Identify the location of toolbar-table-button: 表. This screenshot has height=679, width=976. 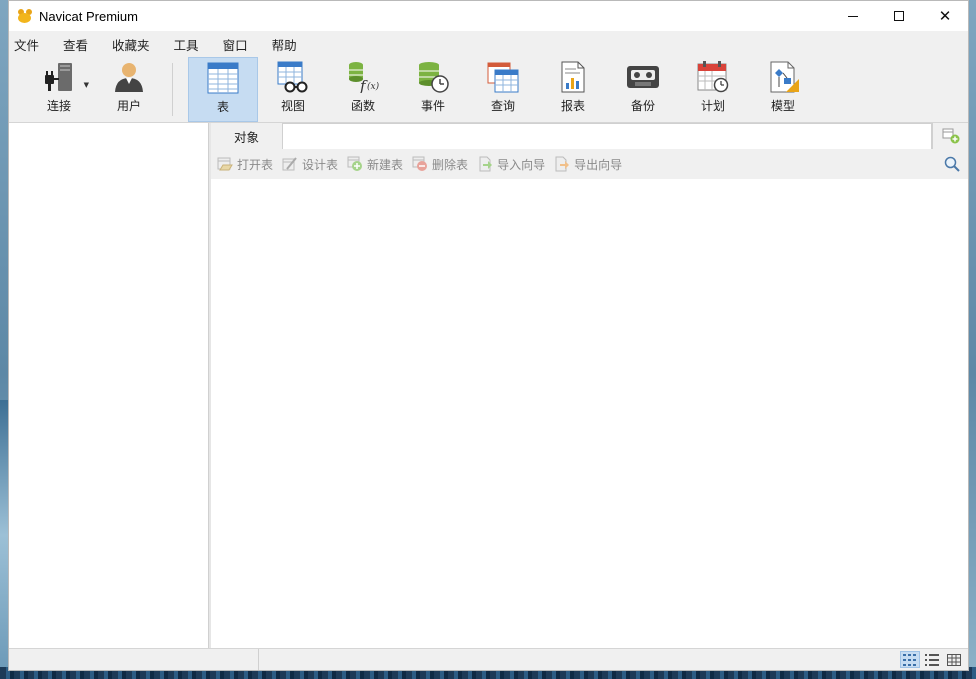
(223, 89).